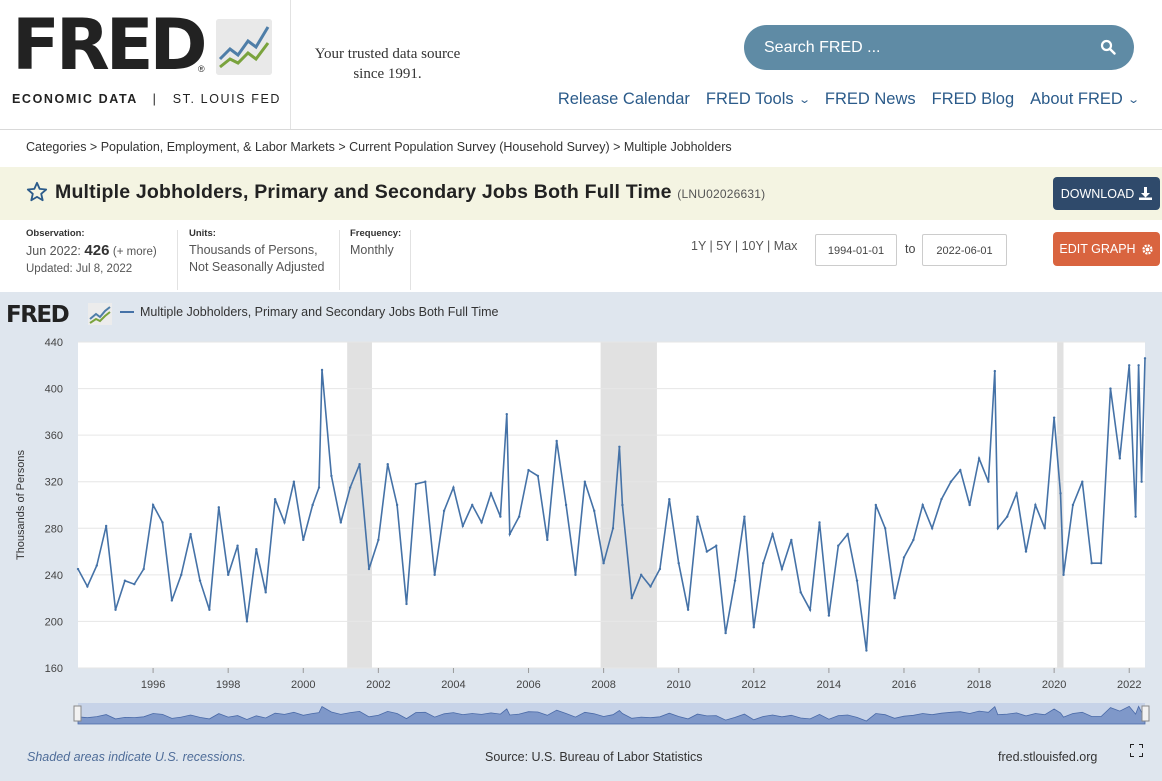 Image resolution: width=1162 pixels, height=781 pixels. I want to click on y-tick-label: 200, so click(54, 622).